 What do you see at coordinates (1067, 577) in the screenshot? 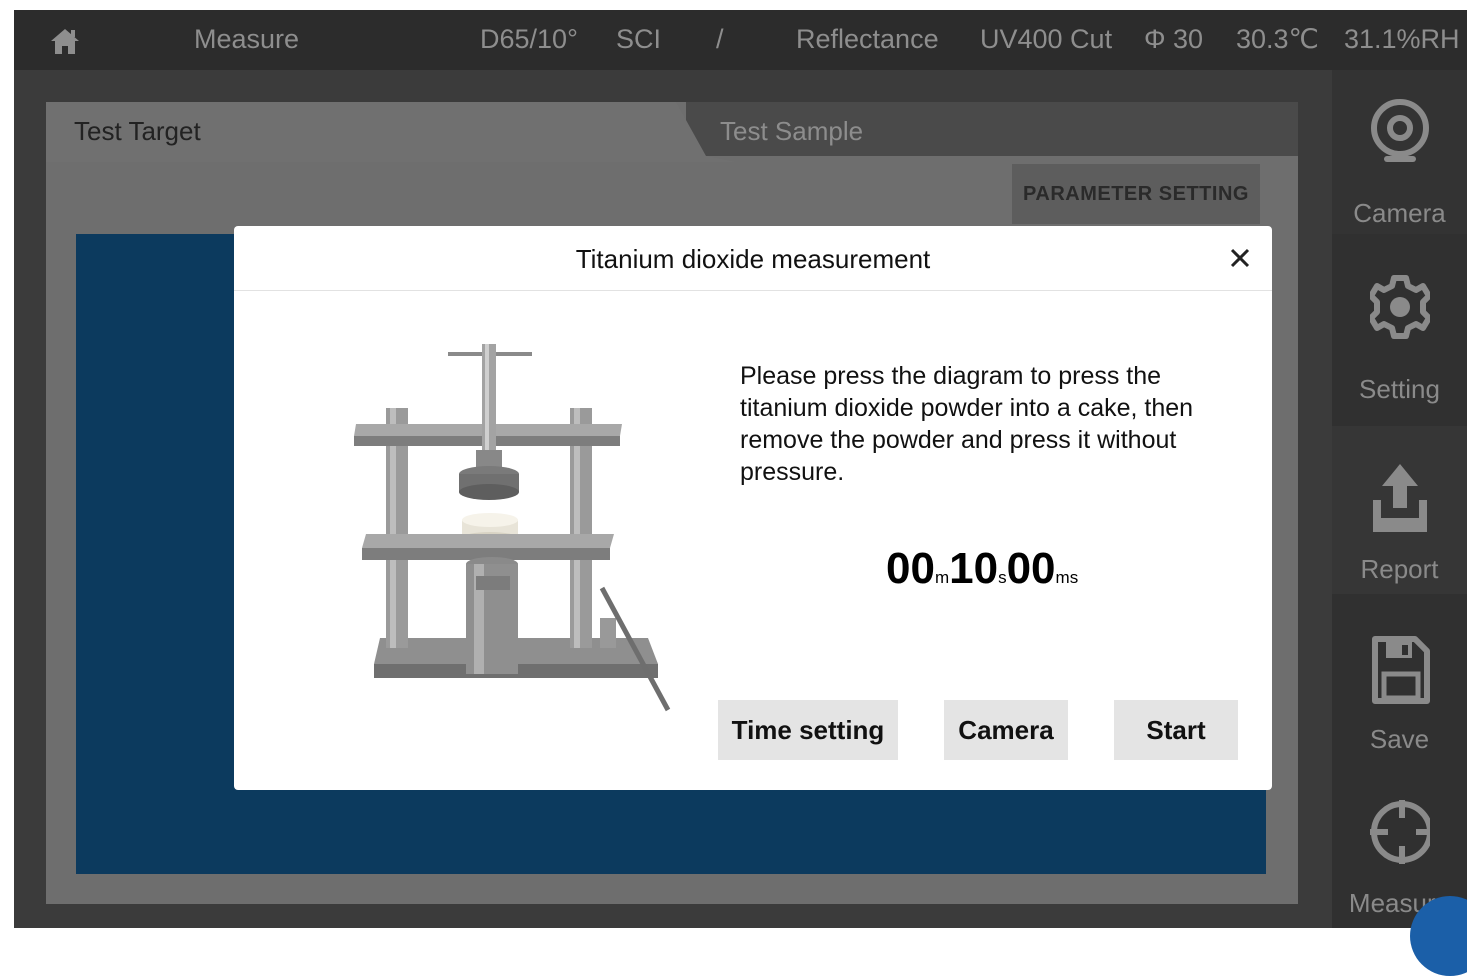
I see `timer-millis-unit: ms` at bounding box center [1067, 577].